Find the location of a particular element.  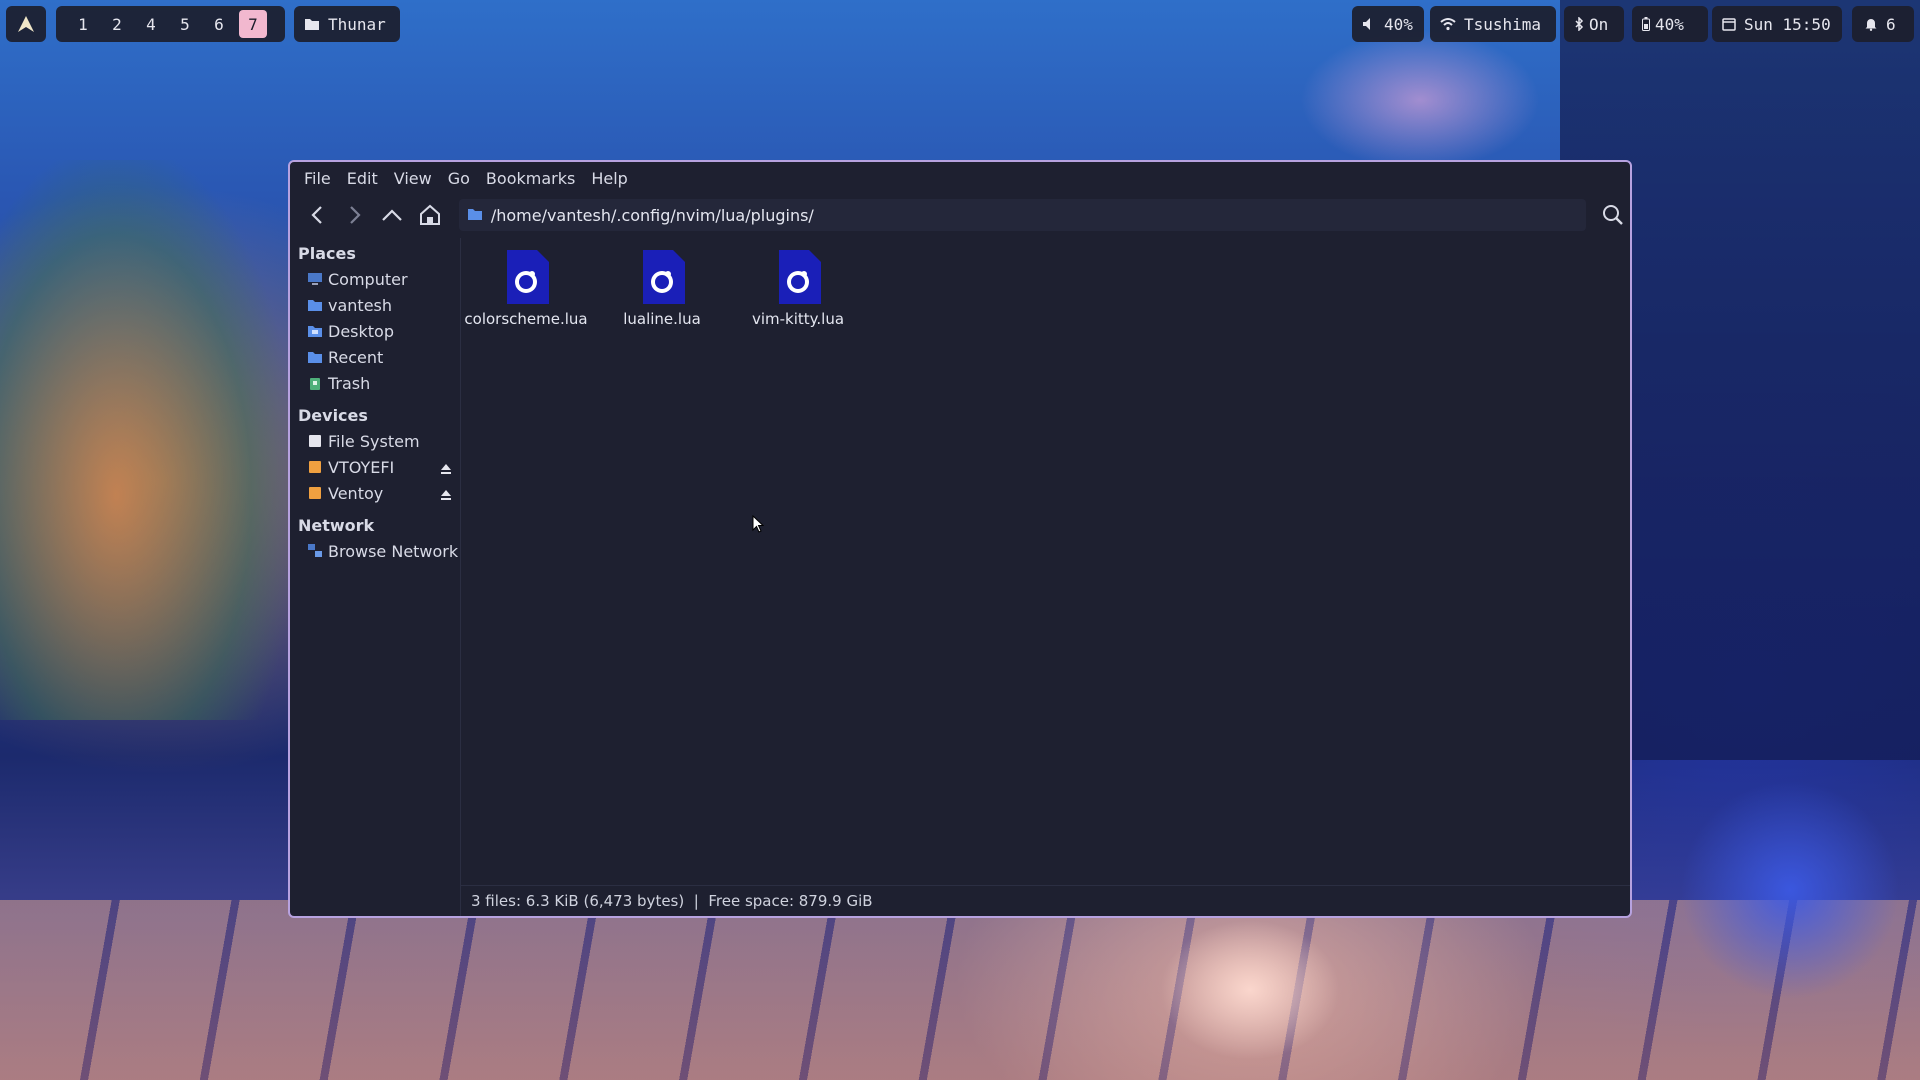

window-title-label: Thunar is located at coordinates (357, 24).